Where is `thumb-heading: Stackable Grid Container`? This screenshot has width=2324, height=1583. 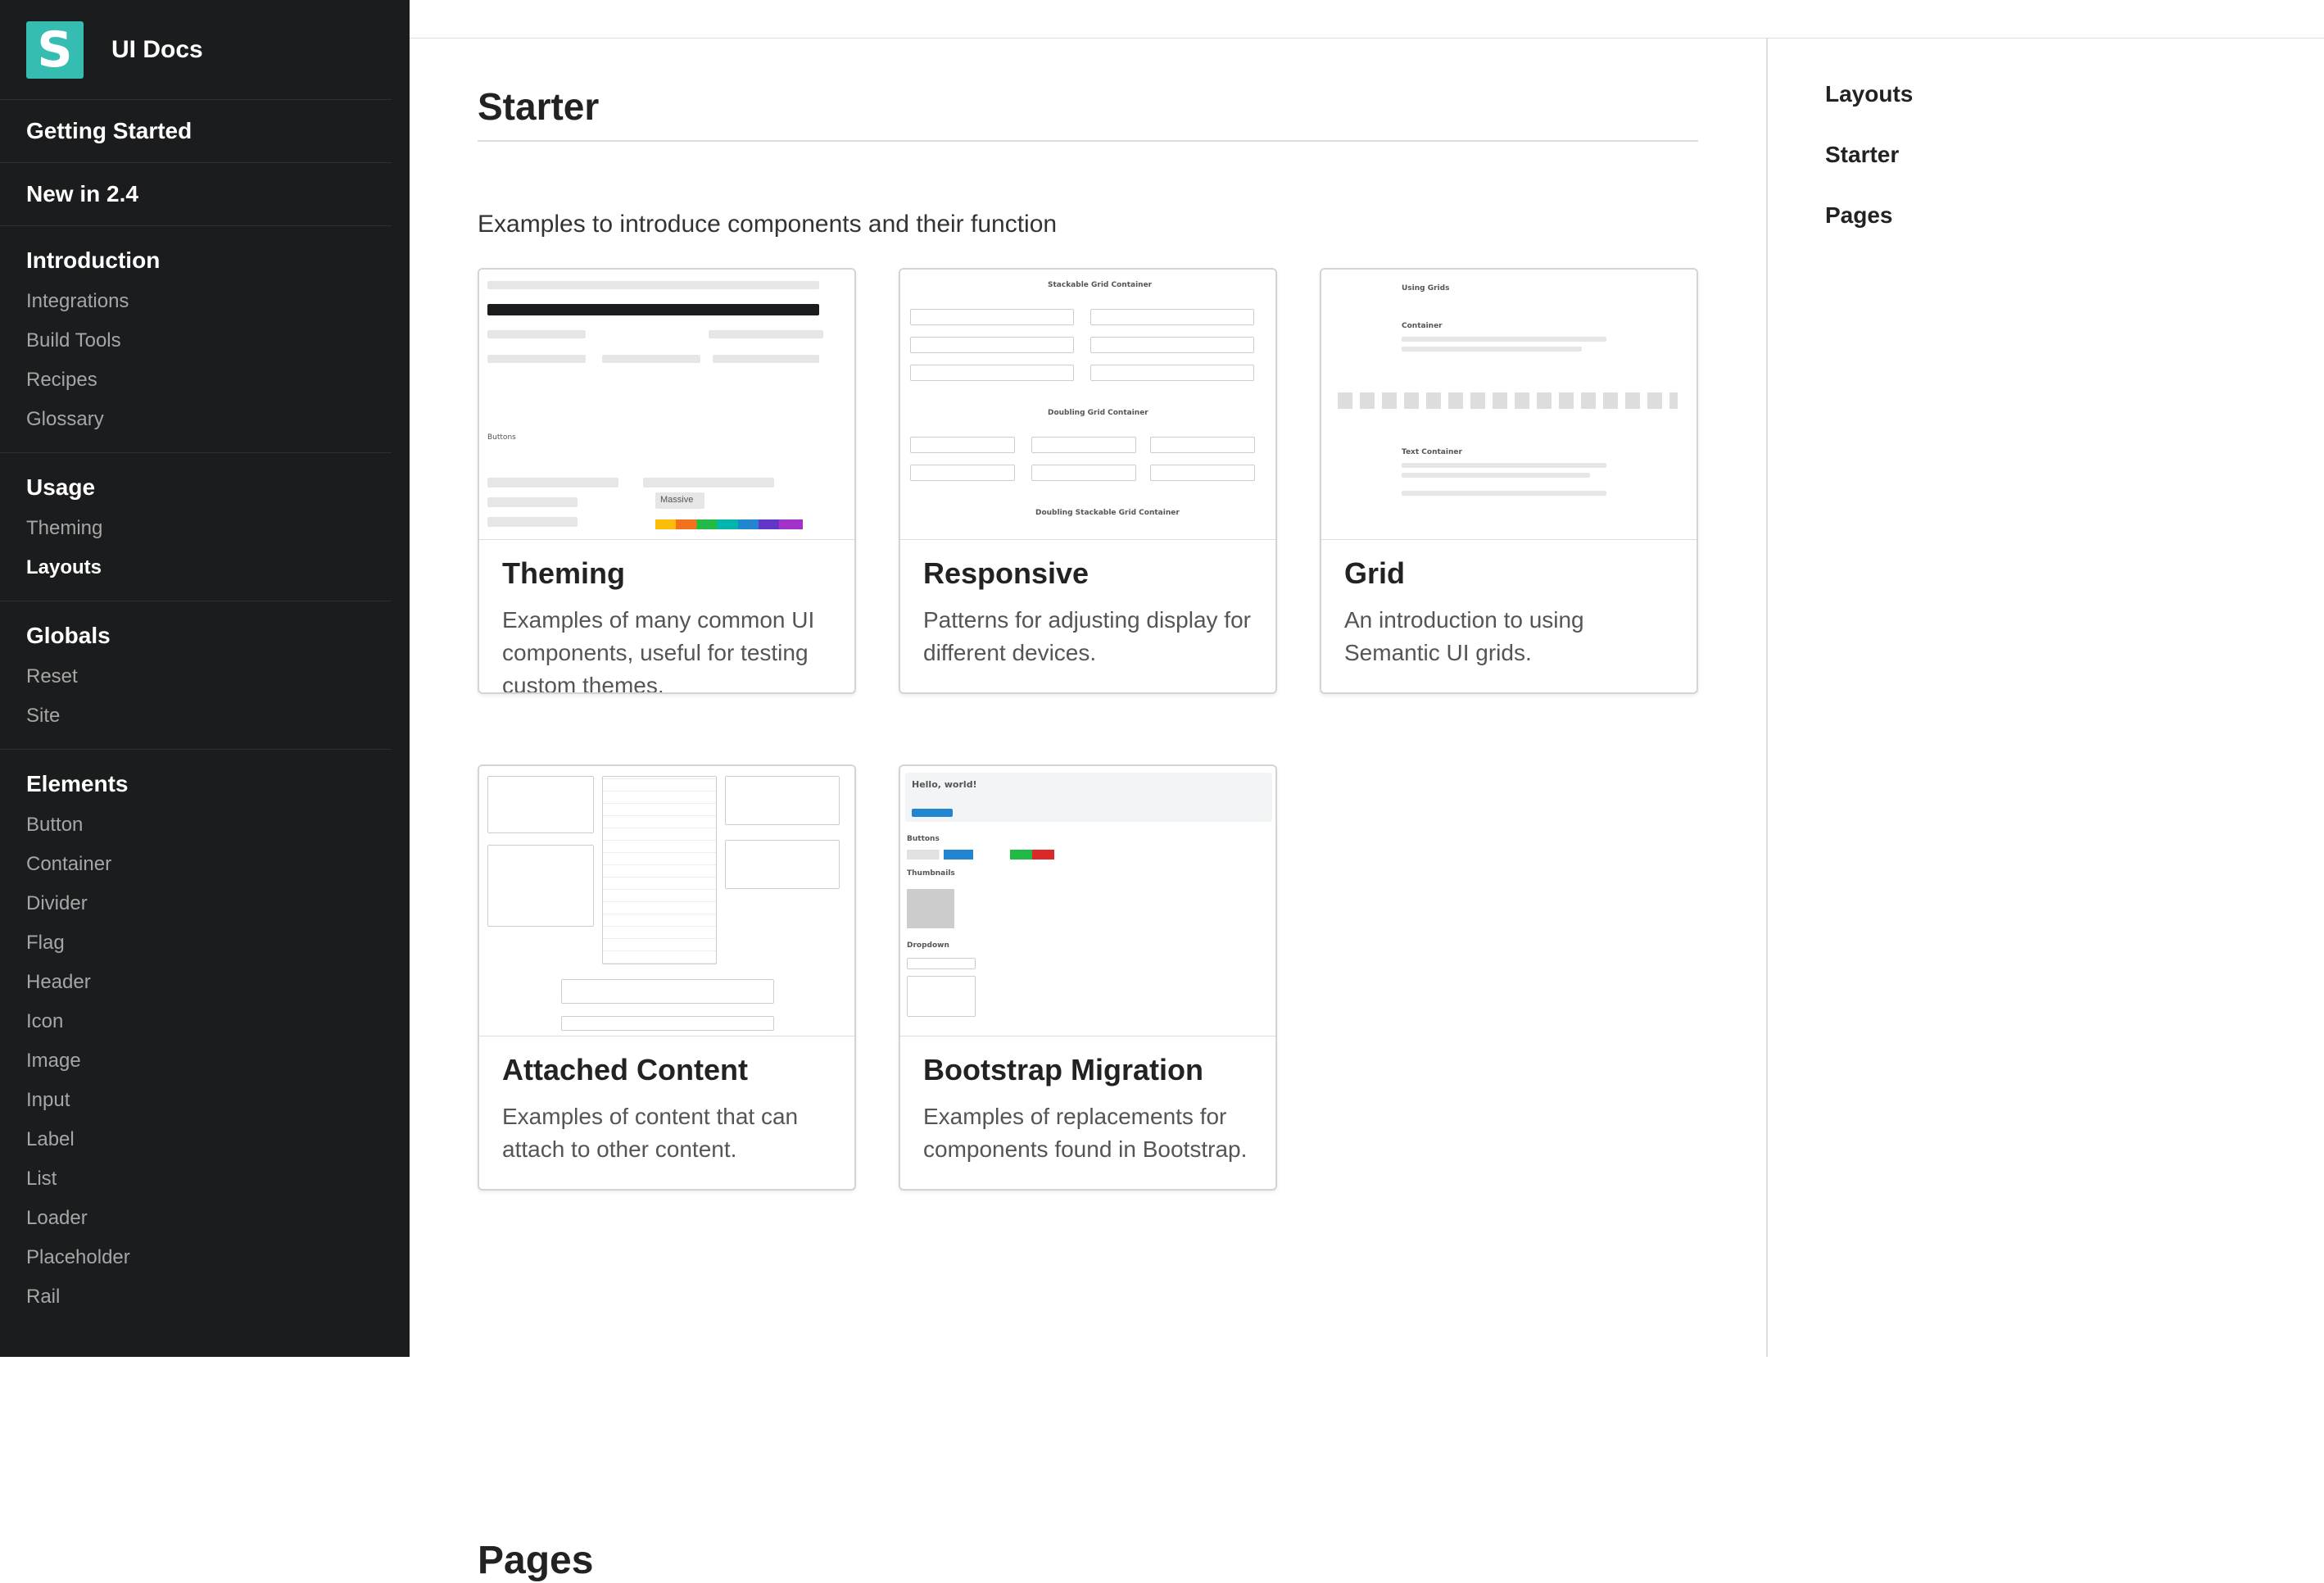 thumb-heading: Stackable Grid Container is located at coordinates (1100, 285).